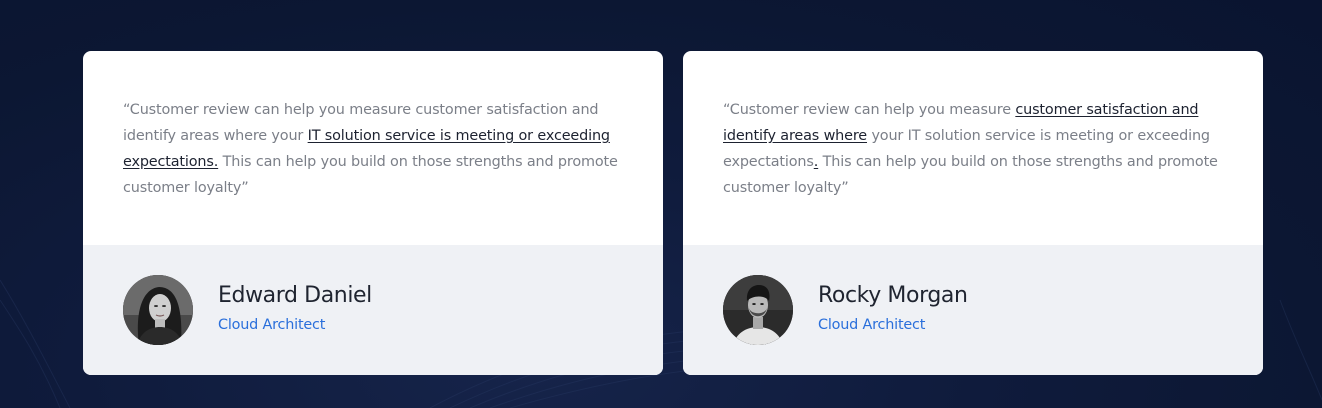 This screenshot has height=408, width=1322. Describe the element at coordinates (973, 310) in the screenshot. I see `testimonial-author: Rocky Morgan Cloud Architect` at that location.